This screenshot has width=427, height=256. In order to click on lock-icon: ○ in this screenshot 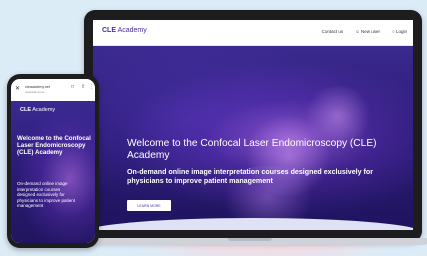, I will do `click(393, 31)`.